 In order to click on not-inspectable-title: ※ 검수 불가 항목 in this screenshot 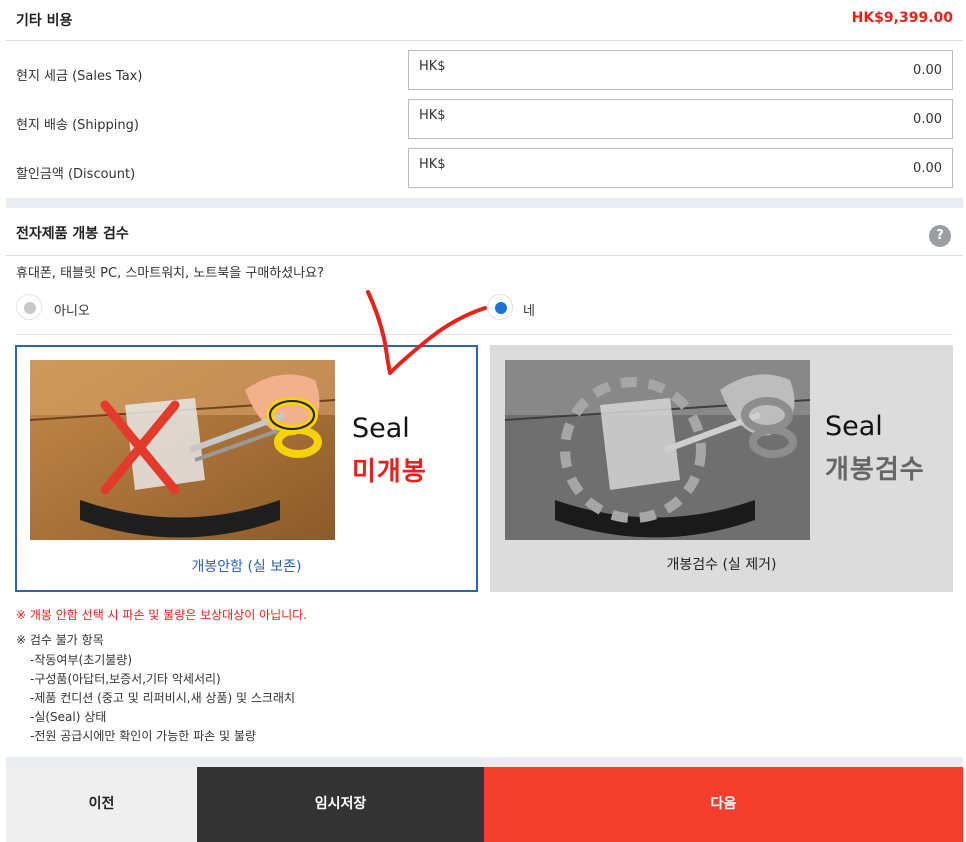, I will do `click(60, 640)`.